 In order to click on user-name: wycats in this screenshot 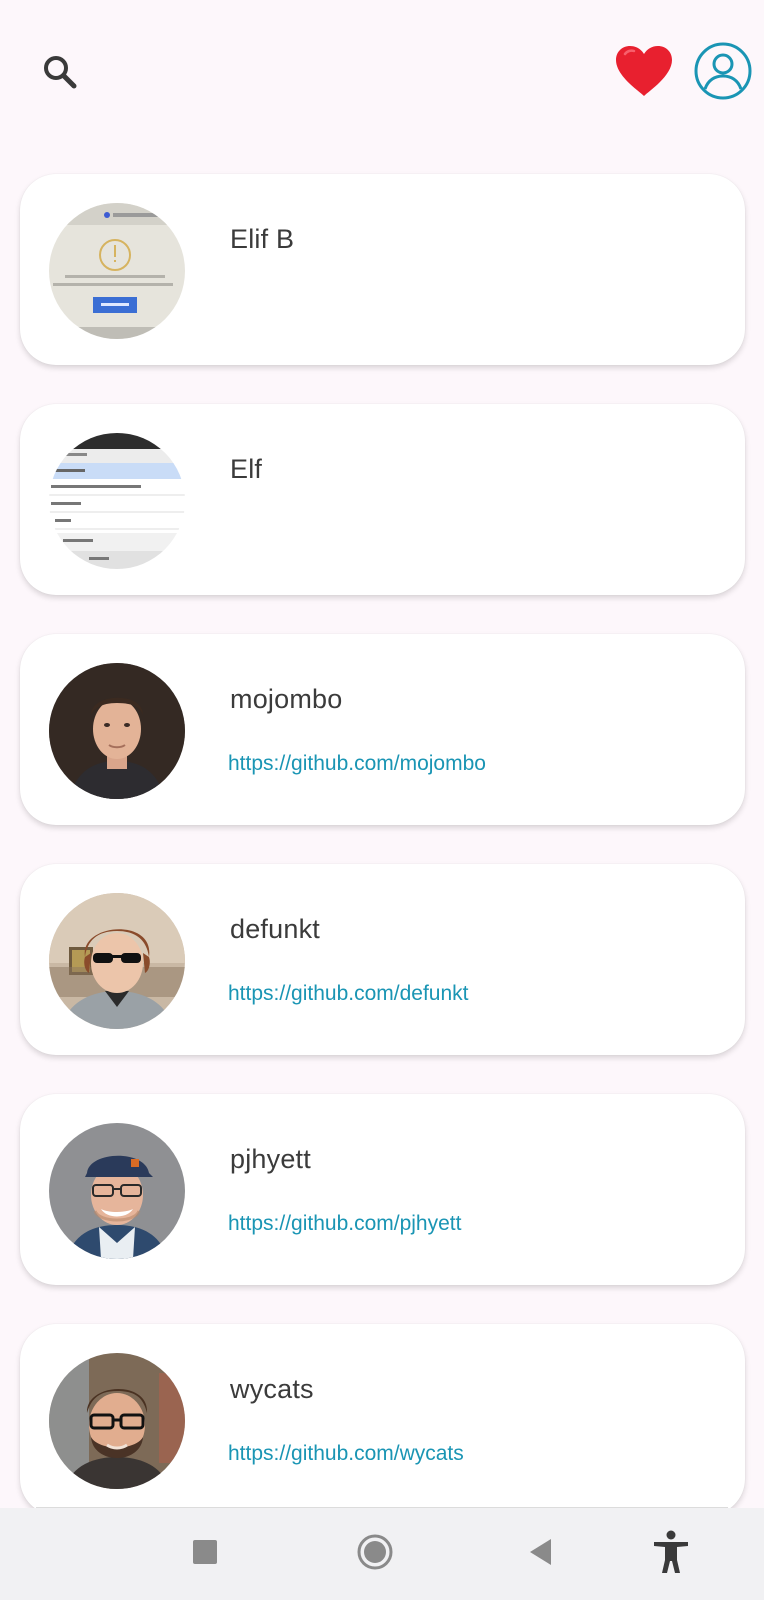, I will do `click(272, 1389)`.